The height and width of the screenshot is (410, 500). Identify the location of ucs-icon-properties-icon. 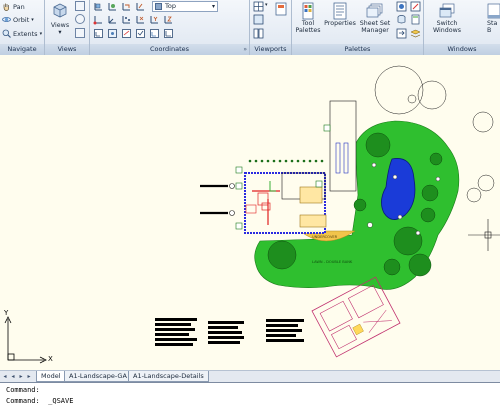
(168, 33).